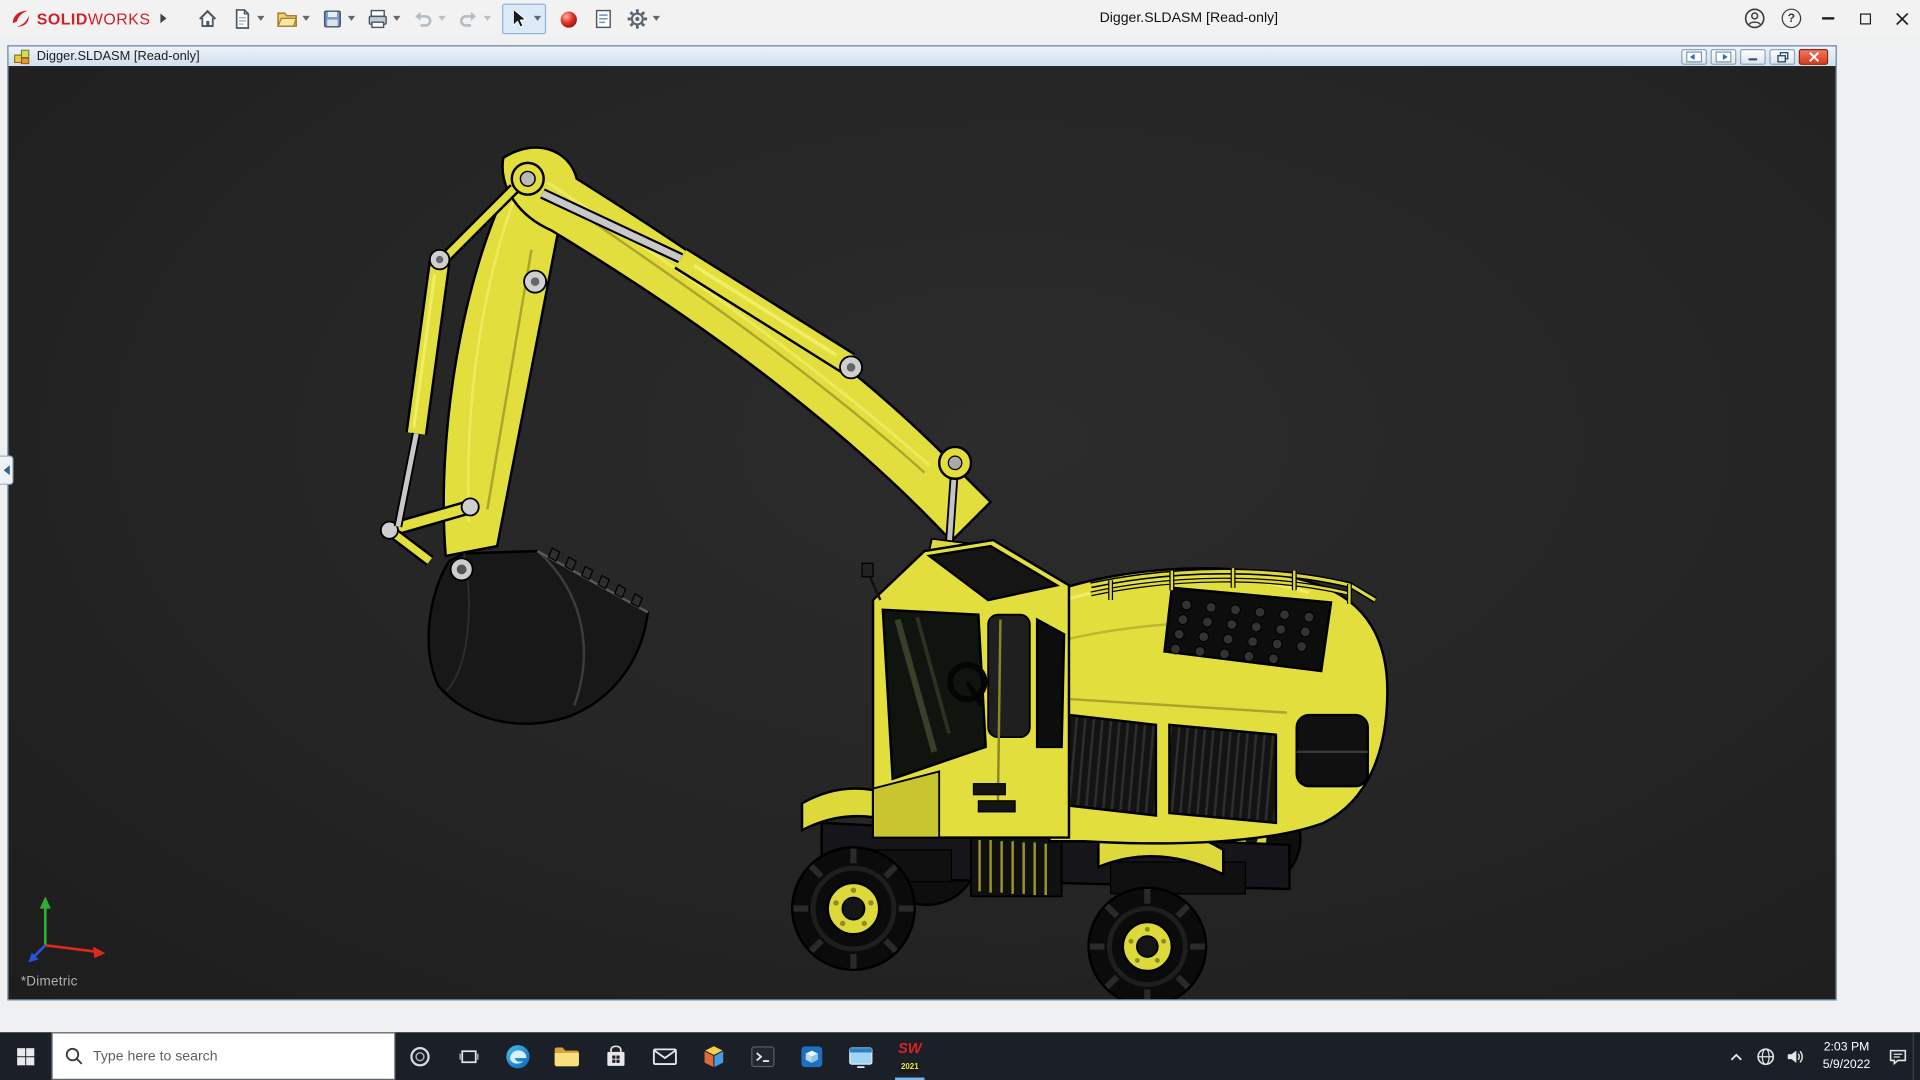 This screenshot has width=1920, height=1080. I want to click on open-button, so click(292, 18).